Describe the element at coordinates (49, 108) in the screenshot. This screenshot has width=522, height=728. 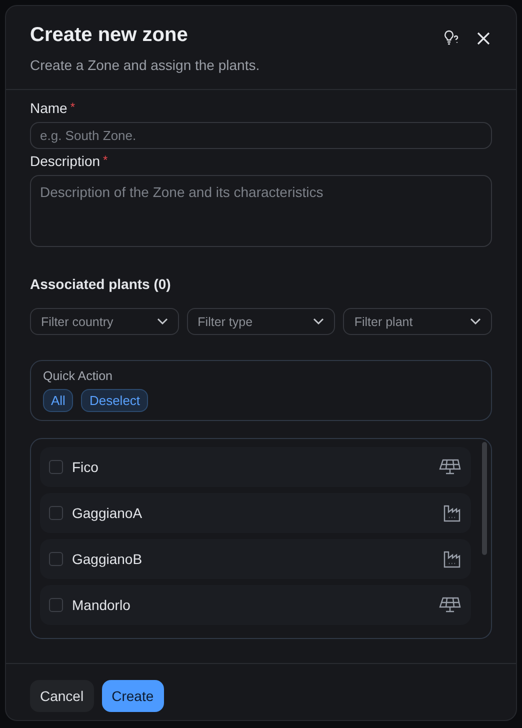
I see `field-label: Name` at that location.